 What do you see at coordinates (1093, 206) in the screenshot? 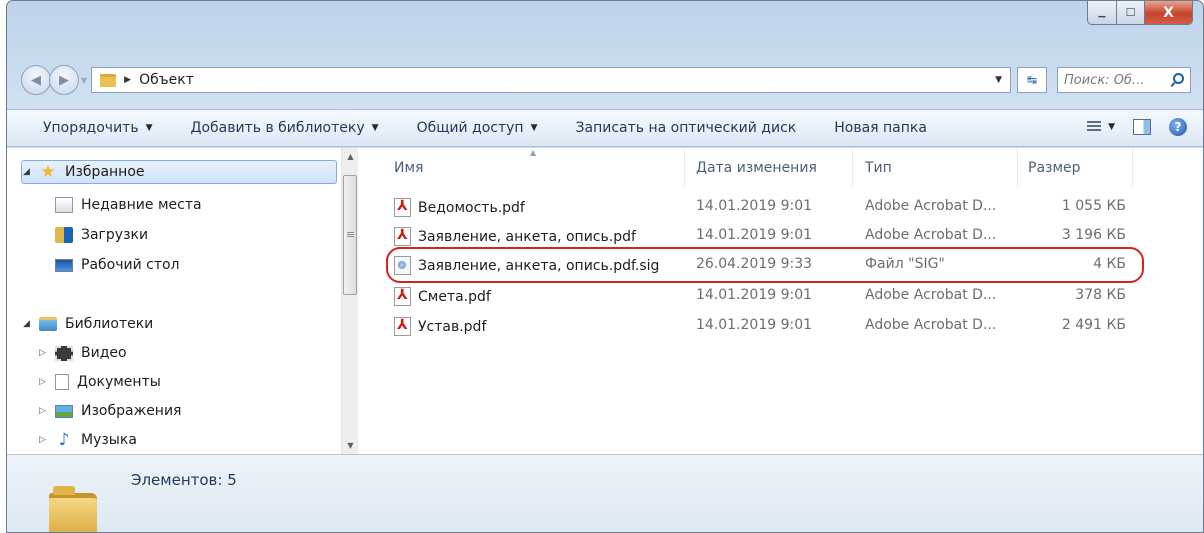
I see `file-size: 1 055 КБ` at bounding box center [1093, 206].